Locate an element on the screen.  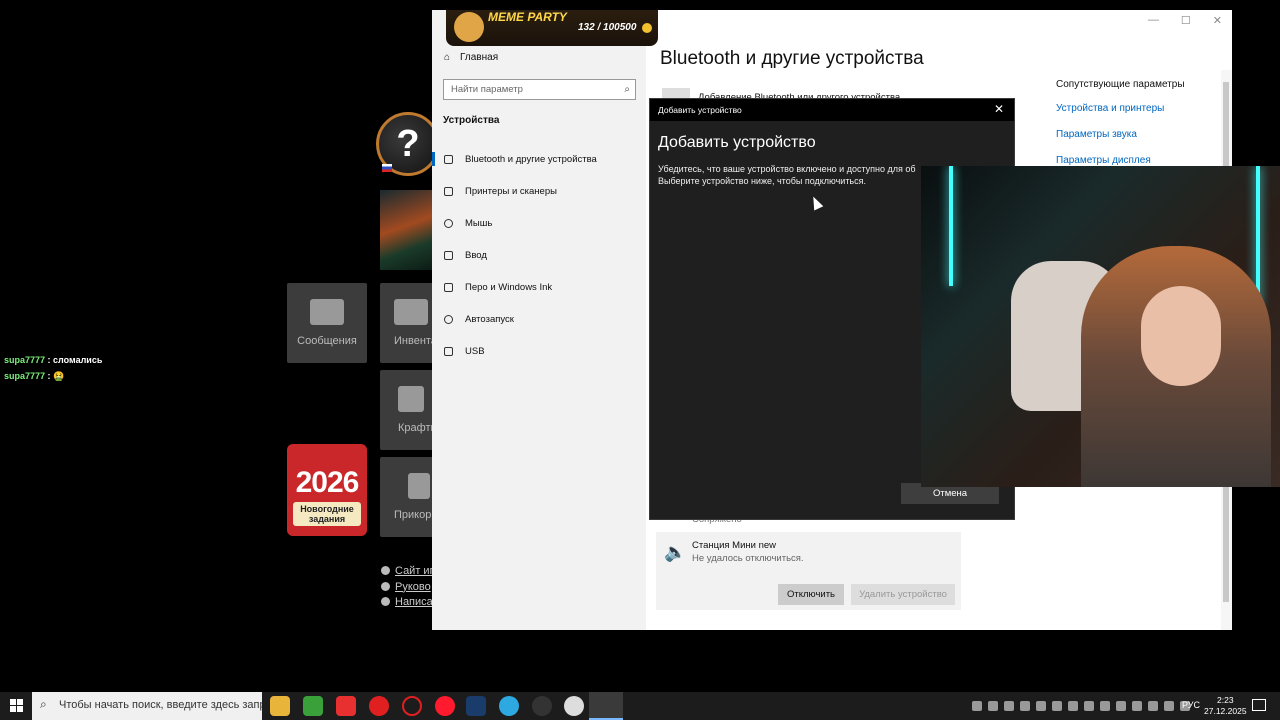
obs-icon is located at coordinates (542, 706).